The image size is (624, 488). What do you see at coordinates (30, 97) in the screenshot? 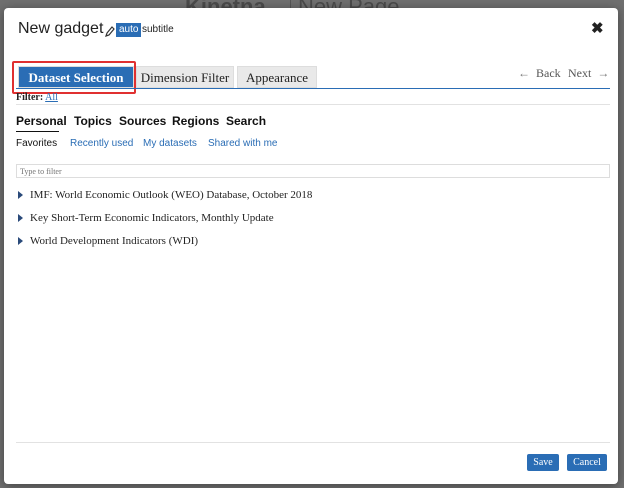
I see `filter-label: Filter:` at bounding box center [30, 97].